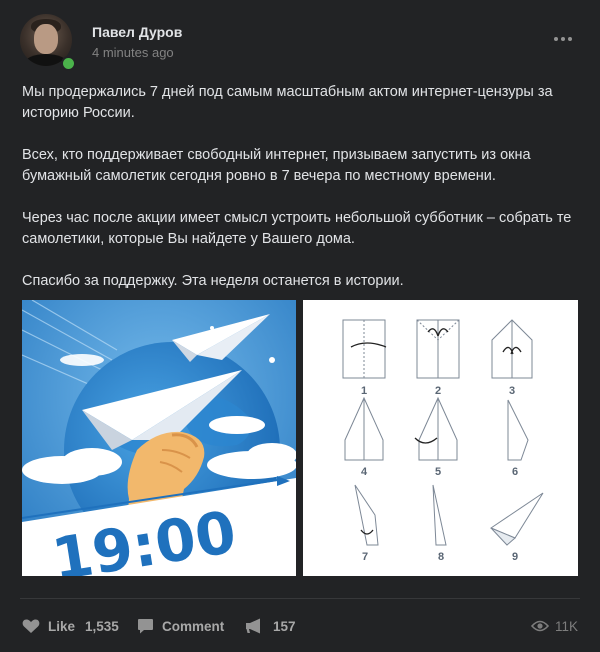 This screenshot has height=652, width=600. I want to click on step-number: 5, so click(438, 472).